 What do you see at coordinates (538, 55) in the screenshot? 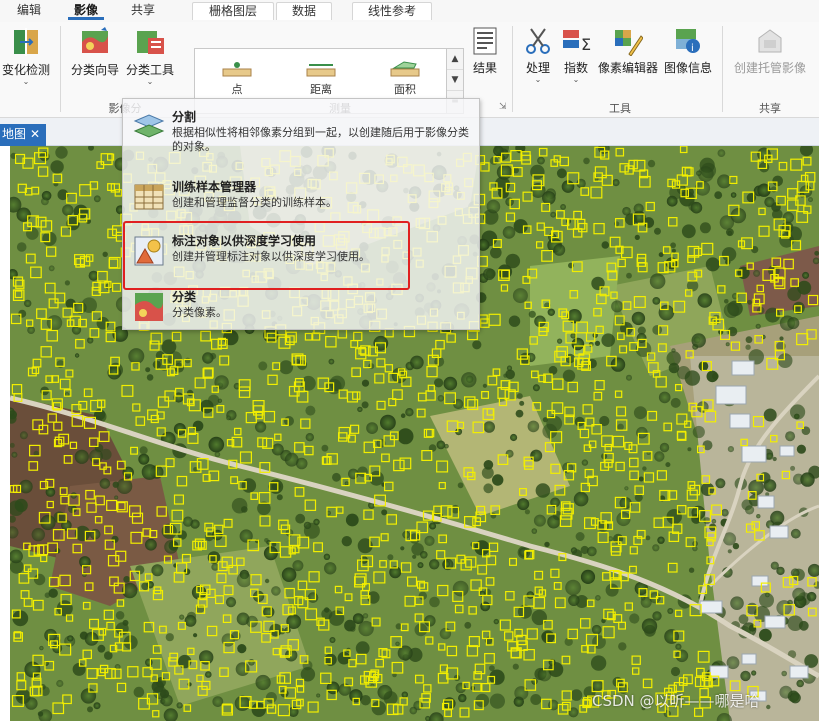
I see `process-button: 处理 ⌄` at bounding box center [538, 55].